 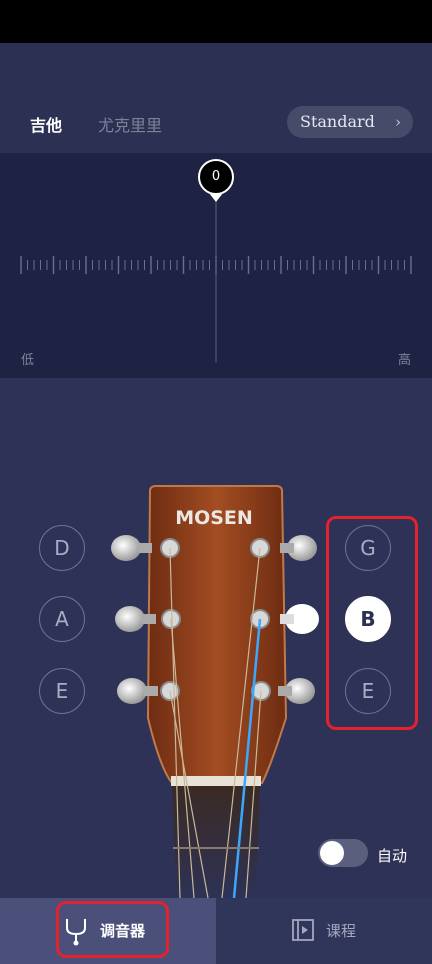 I want to click on toggle-knob, so click(x=332, y=853).